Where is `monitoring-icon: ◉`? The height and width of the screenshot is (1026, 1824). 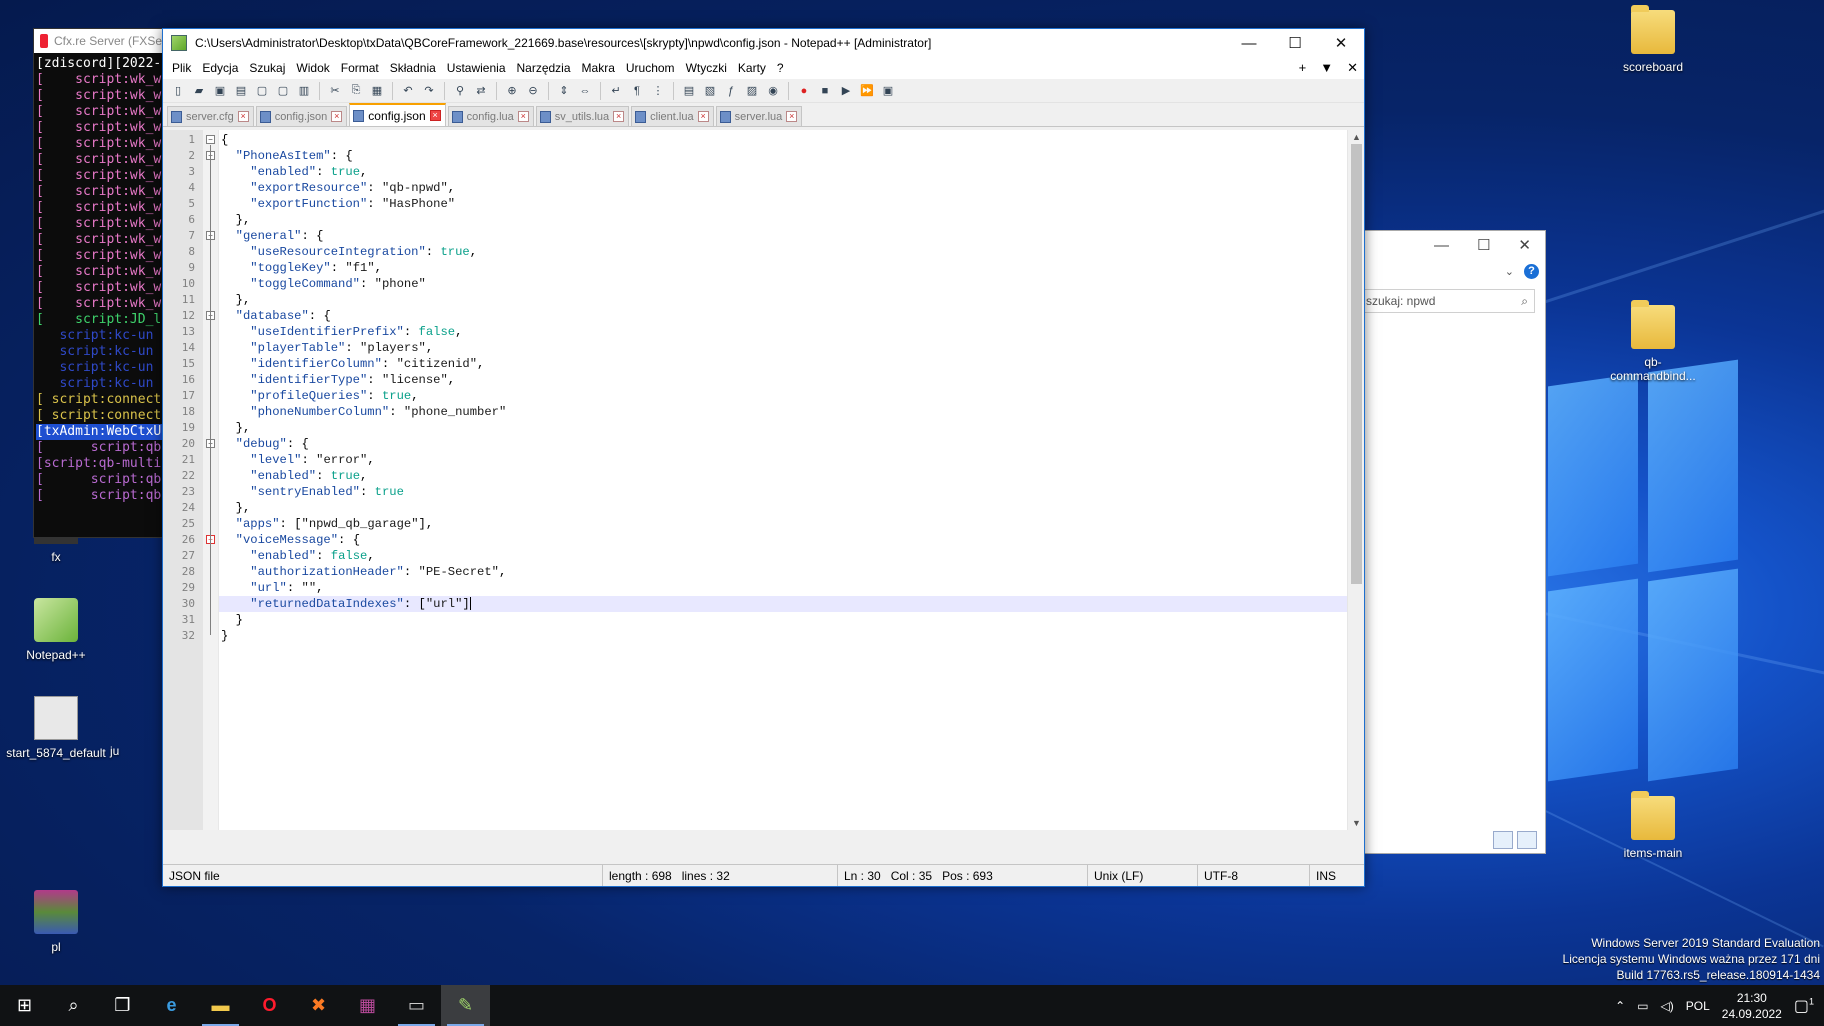 monitoring-icon: ◉ is located at coordinates (773, 91).